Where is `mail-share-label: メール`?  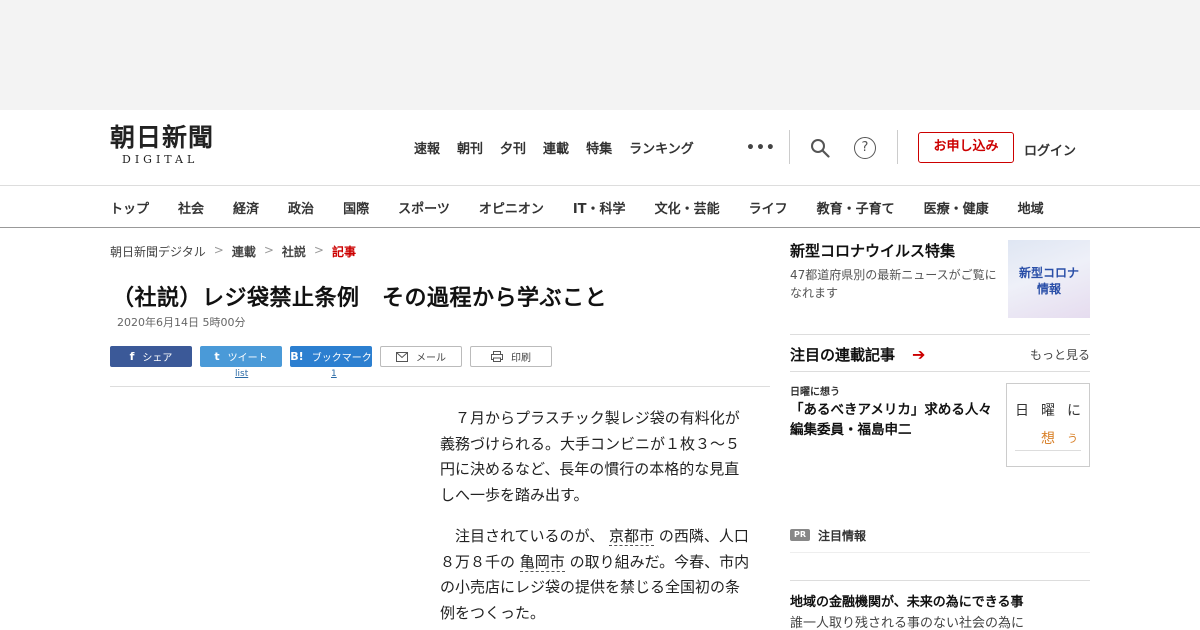 mail-share-label: メール is located at coordinates (431, 358).